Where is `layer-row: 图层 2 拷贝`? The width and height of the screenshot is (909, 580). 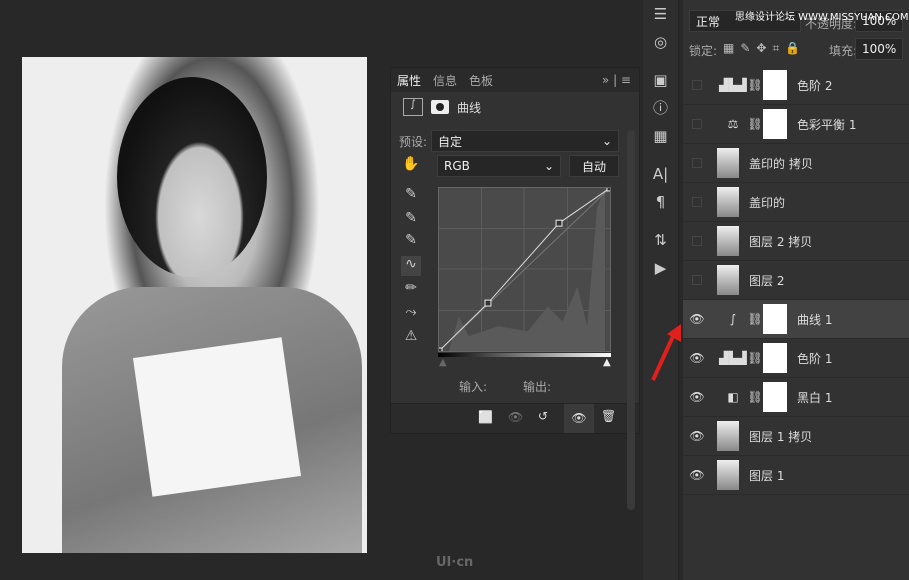
layer-row: 图层 2 拷贝 is located at coordinates (796, 241).